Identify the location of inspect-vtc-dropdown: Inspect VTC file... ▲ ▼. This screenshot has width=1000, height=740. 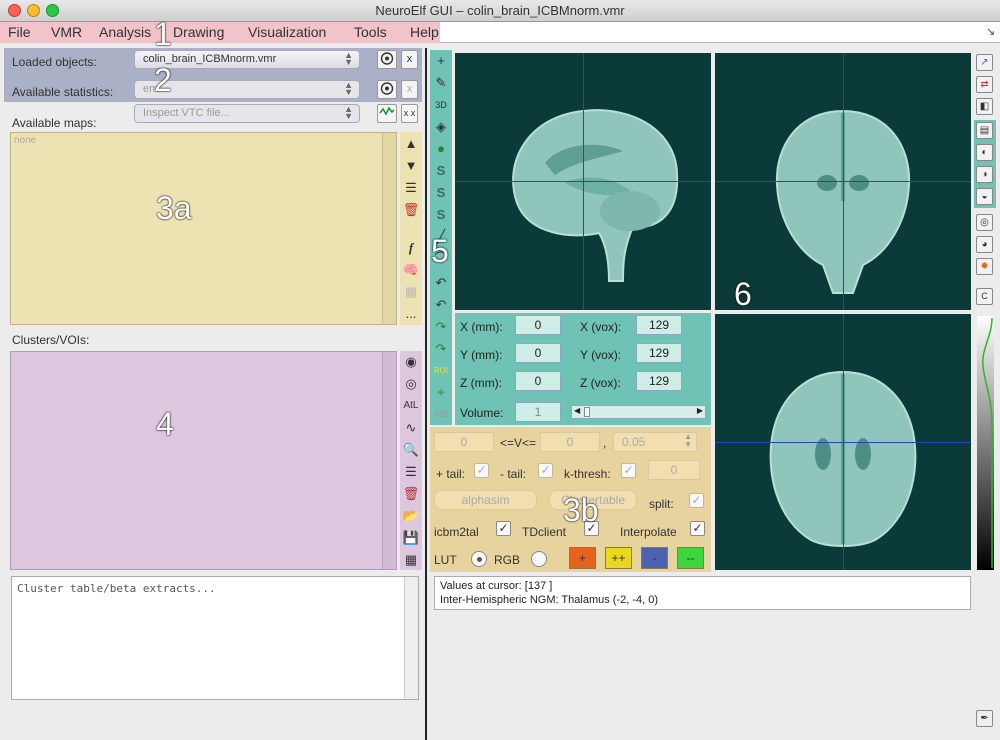
(247, 113).